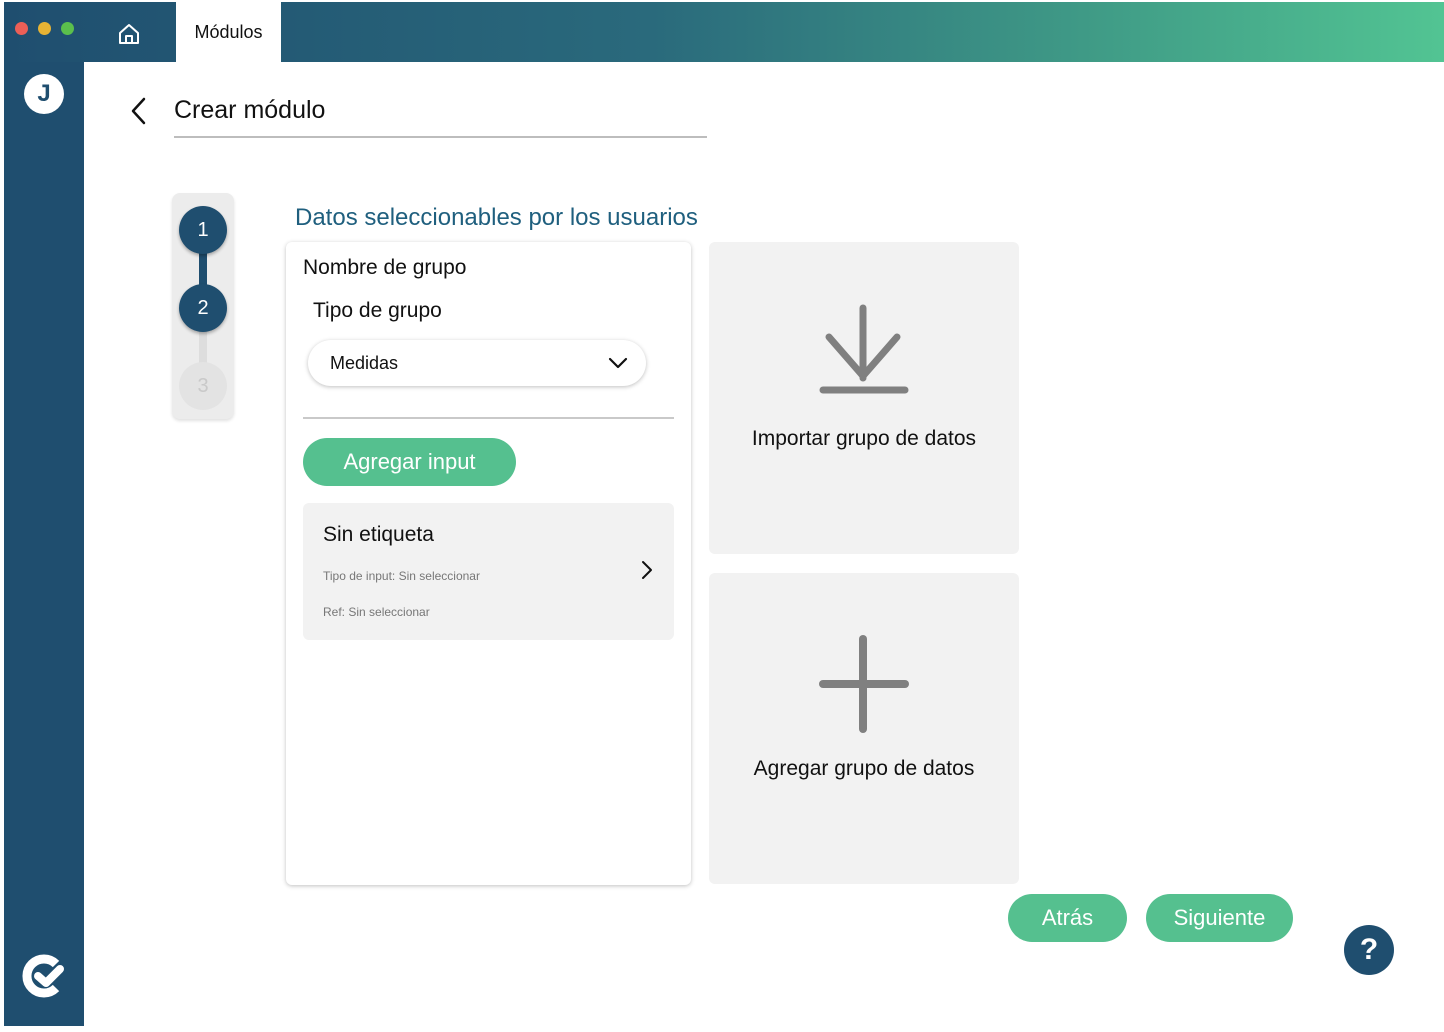 Image resolution: width=1444 pixels, height=1032 pixels. What do you see at coordinates (43, 976) in the screenshot?
I see `brand-logo-icon` at bounding box center [43, 976].